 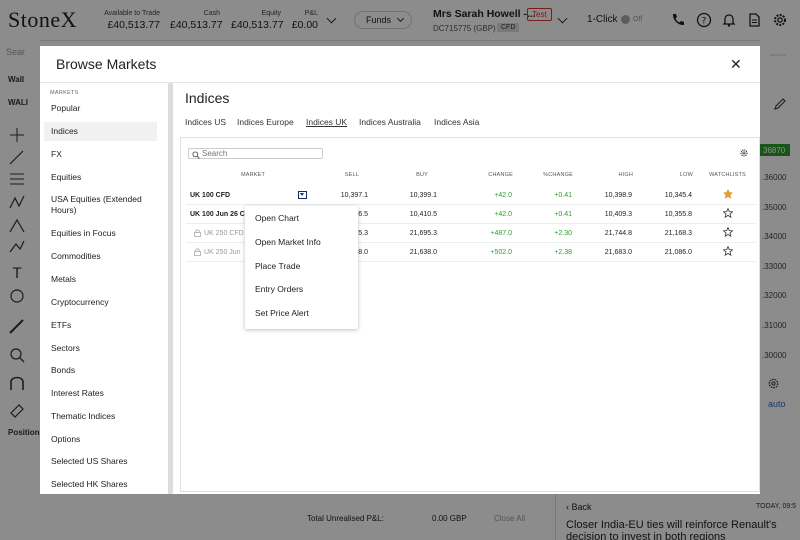 What do you see at coordinates (618, 252) in the screenshot?
I see `high-value: 21,683.0` at bounding box center [618, 252].